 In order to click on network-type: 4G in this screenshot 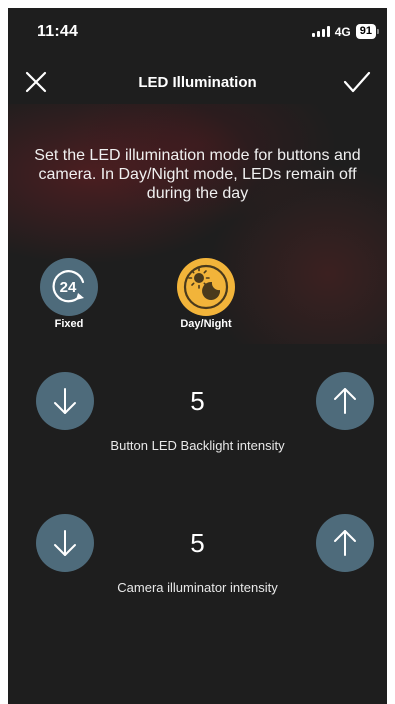, I will do `click(342, 31)`.